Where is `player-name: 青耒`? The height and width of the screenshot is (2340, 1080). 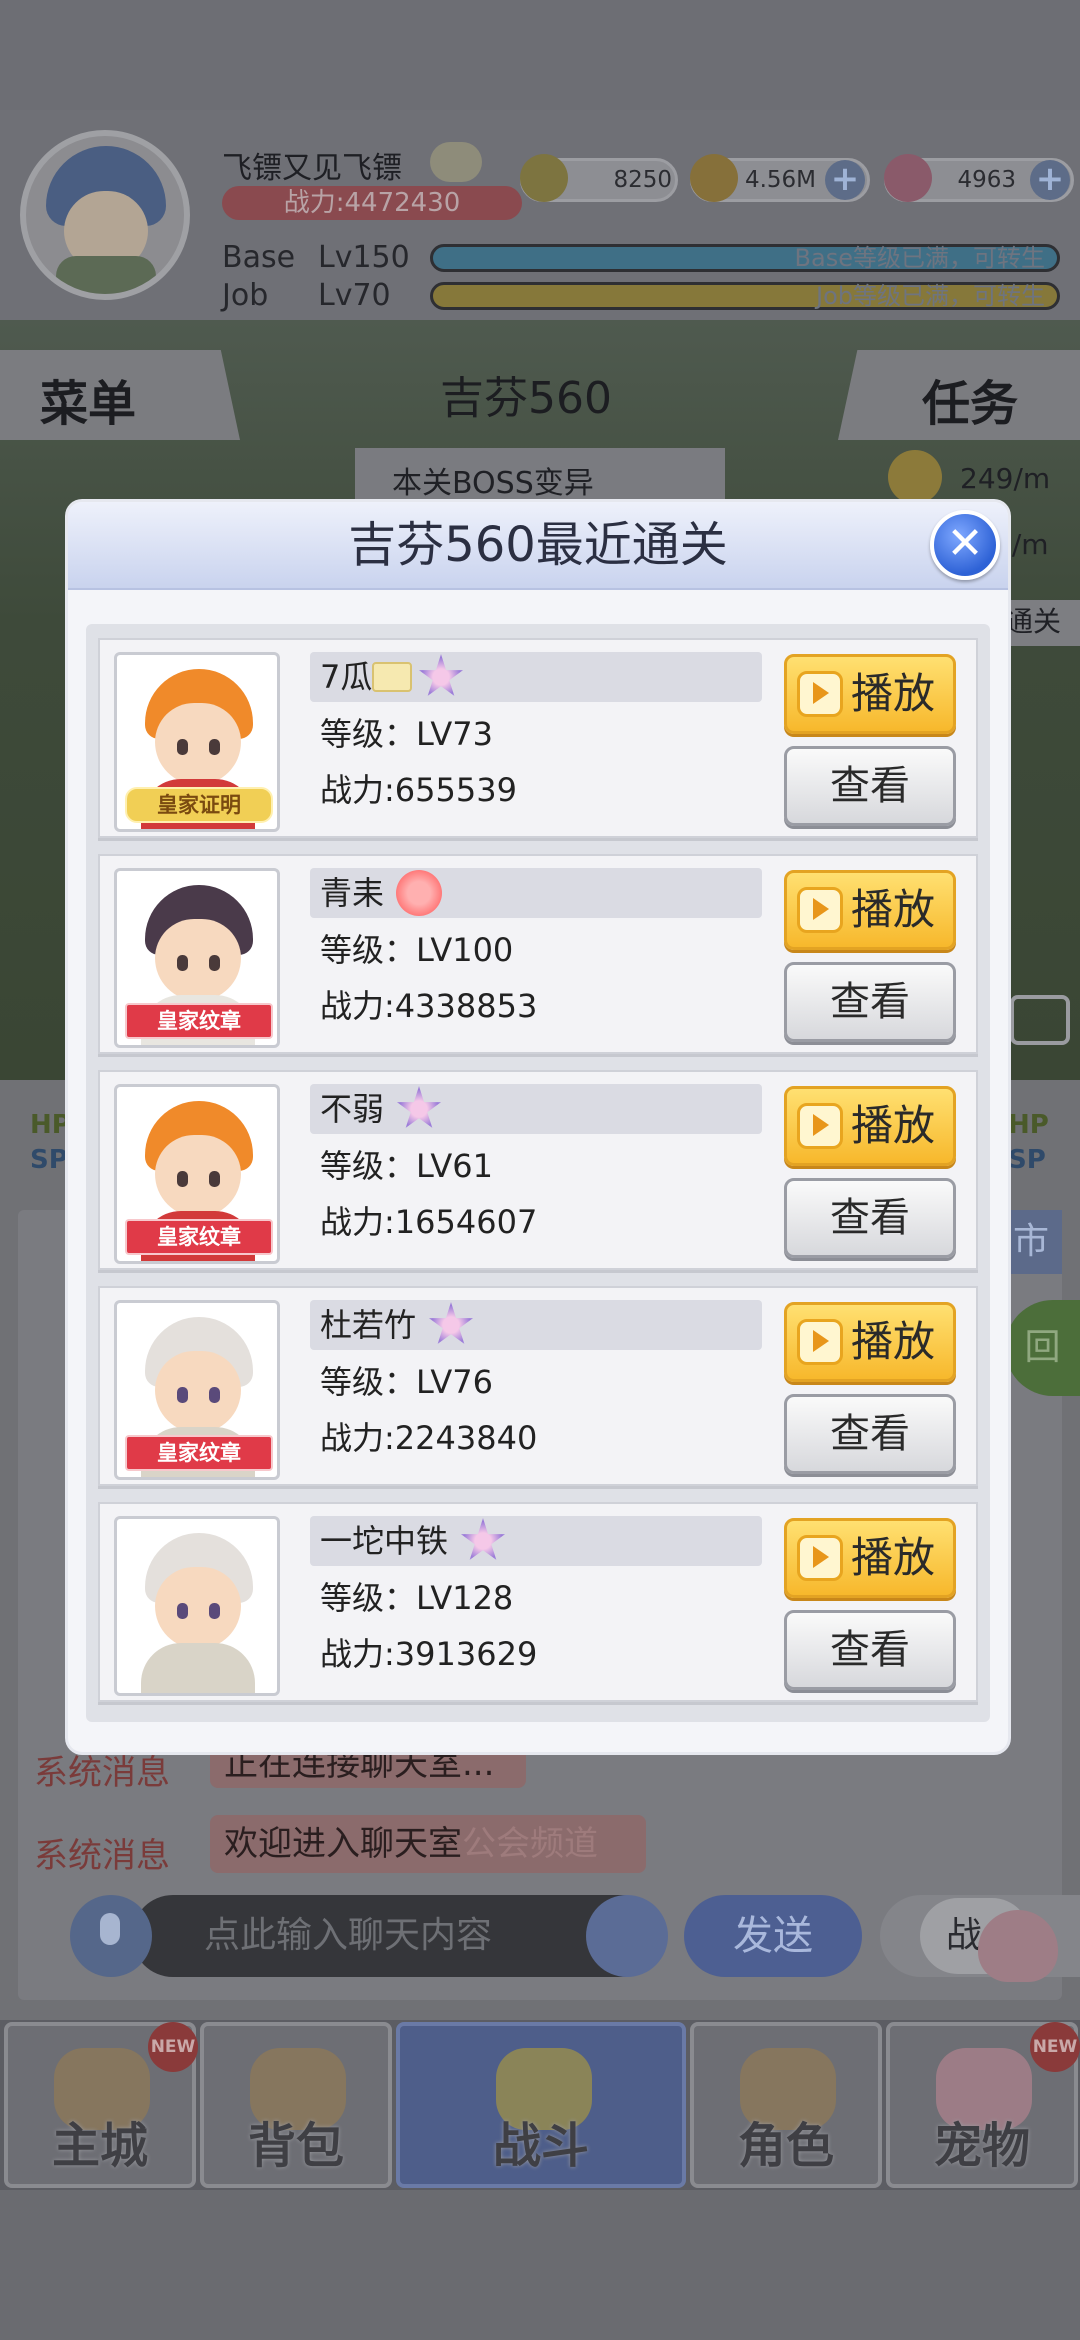
player-name: 青耒 is located at coordinates (352, 893).